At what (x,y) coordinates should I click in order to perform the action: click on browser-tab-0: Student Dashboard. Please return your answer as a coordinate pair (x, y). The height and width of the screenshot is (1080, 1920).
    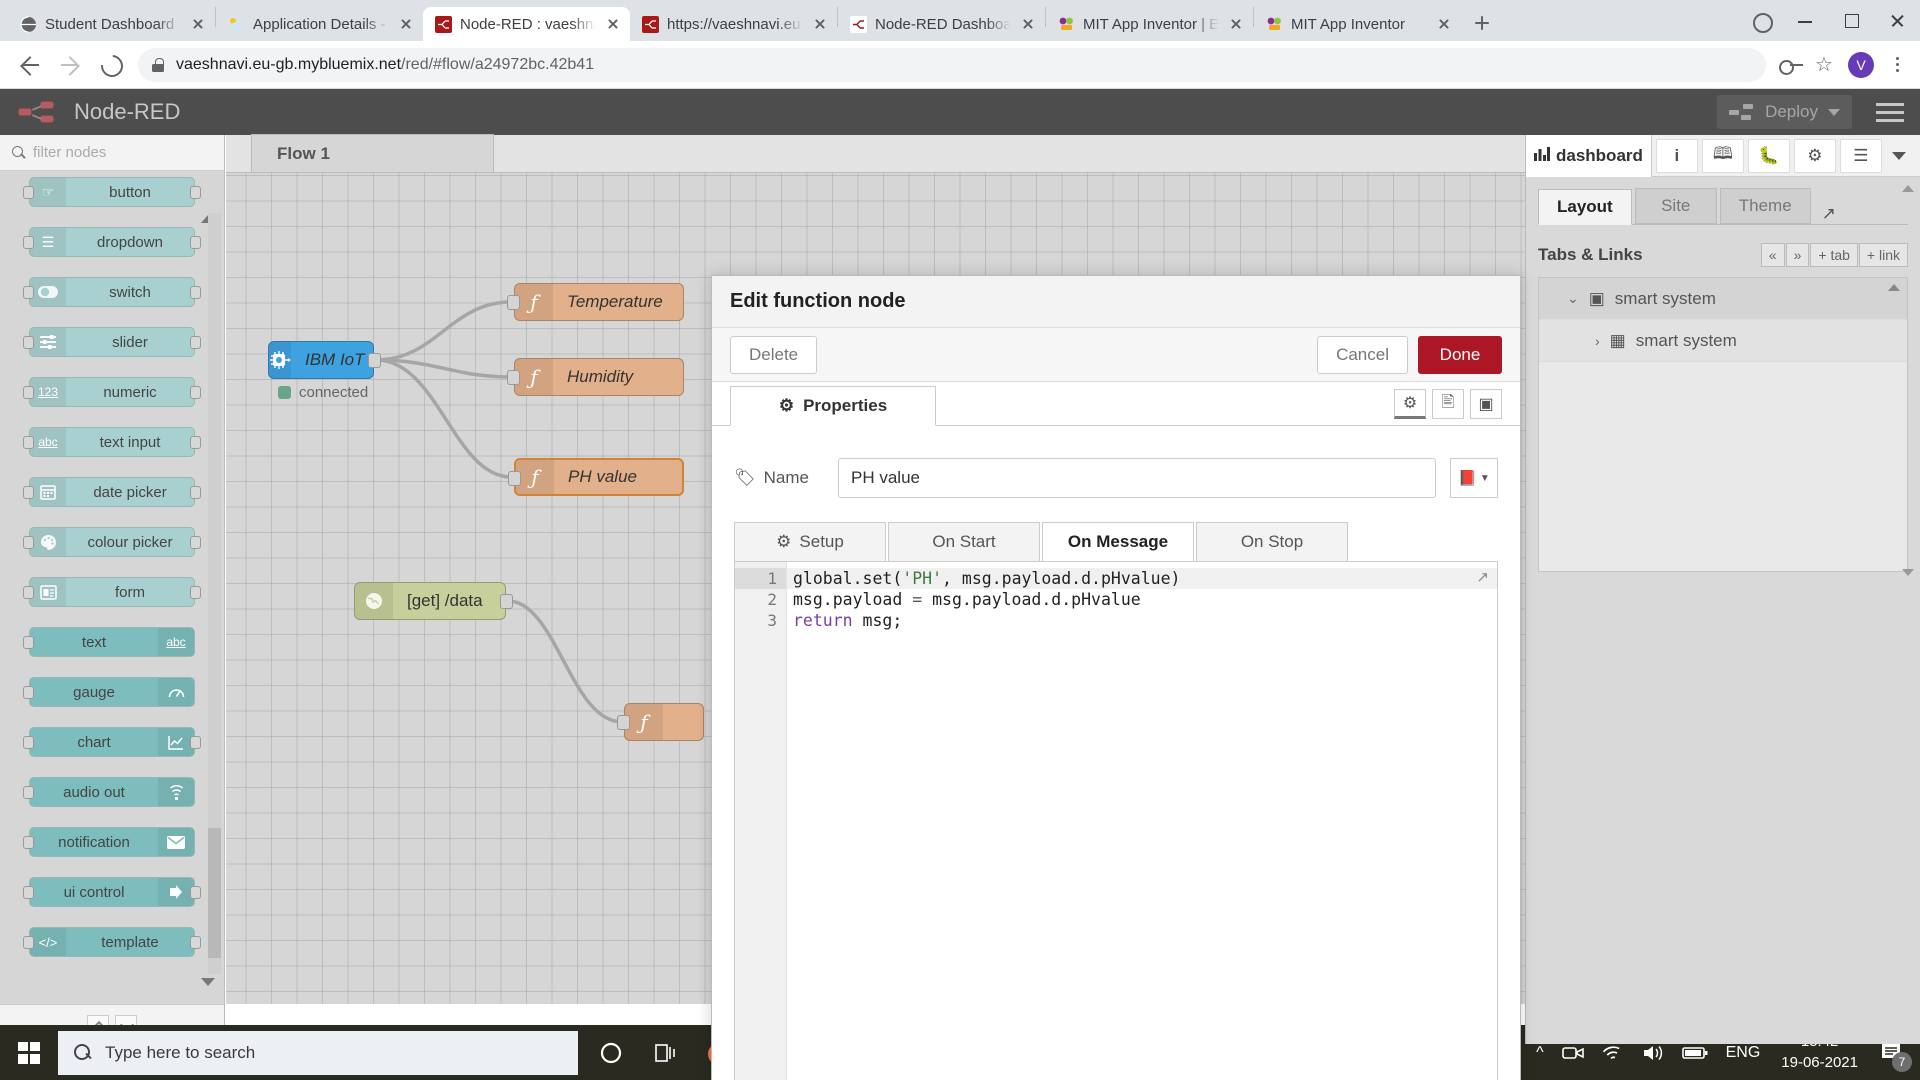
    Looking at the image, I should click on (111, 24).